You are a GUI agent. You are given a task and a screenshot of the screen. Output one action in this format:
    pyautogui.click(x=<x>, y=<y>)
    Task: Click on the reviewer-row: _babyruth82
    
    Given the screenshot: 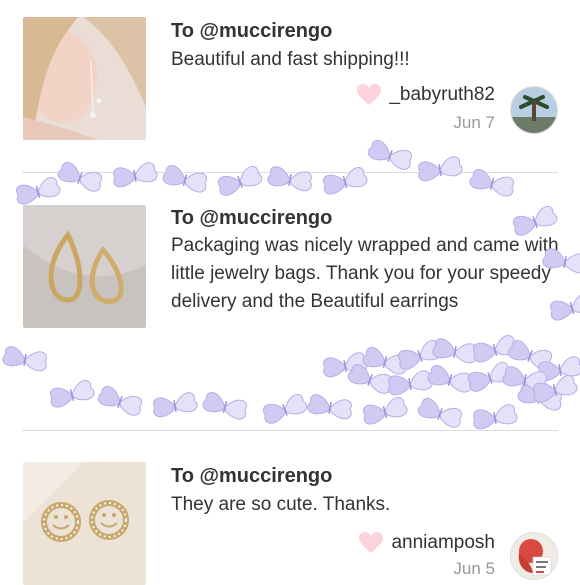 What is the action you would take?
    pyautogui.click(x=426, y=95)
    